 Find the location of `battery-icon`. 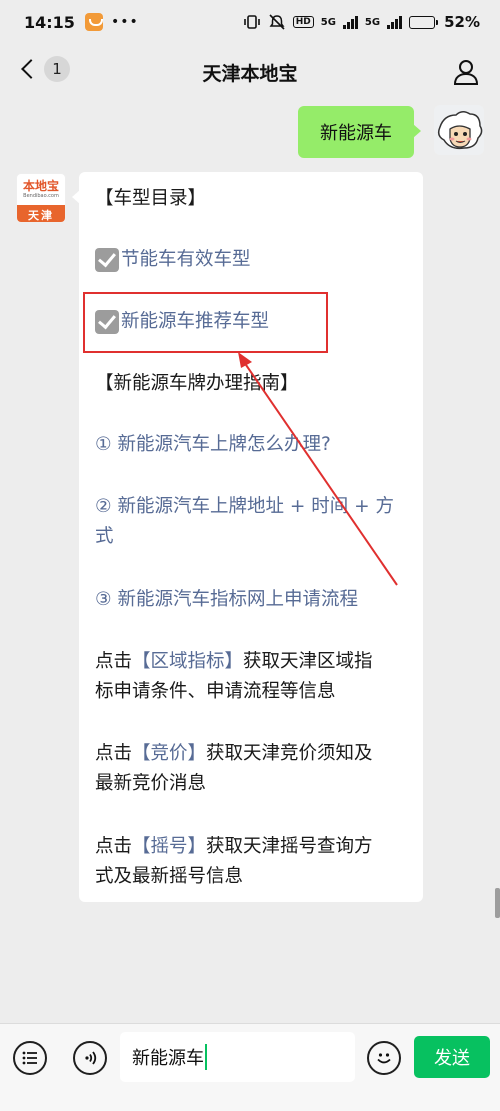

battery-icon is located at coordinates (424, 22).